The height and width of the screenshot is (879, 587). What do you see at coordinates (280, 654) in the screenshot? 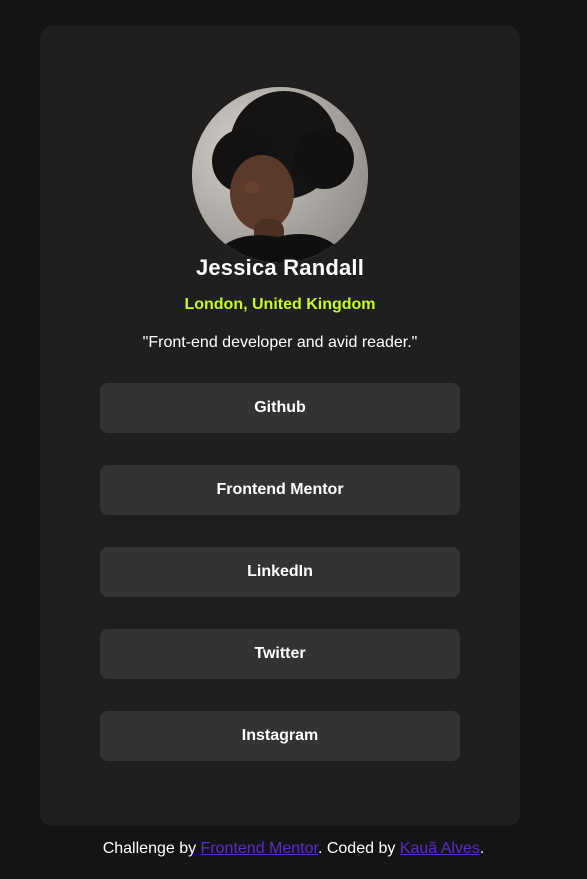
I see `link-twitter-button: Twitter` at bounding box center [280, 654].